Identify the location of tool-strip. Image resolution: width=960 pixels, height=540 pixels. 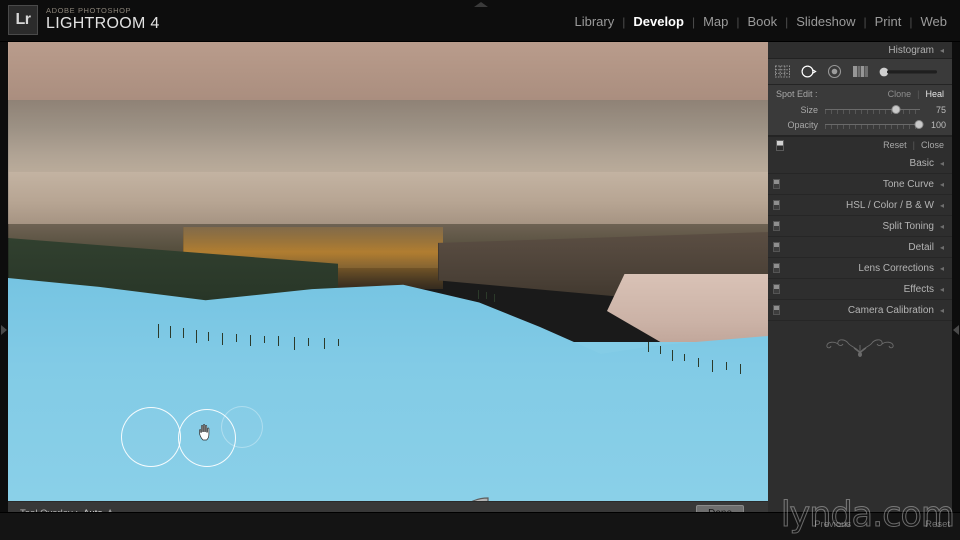
(860, 72).